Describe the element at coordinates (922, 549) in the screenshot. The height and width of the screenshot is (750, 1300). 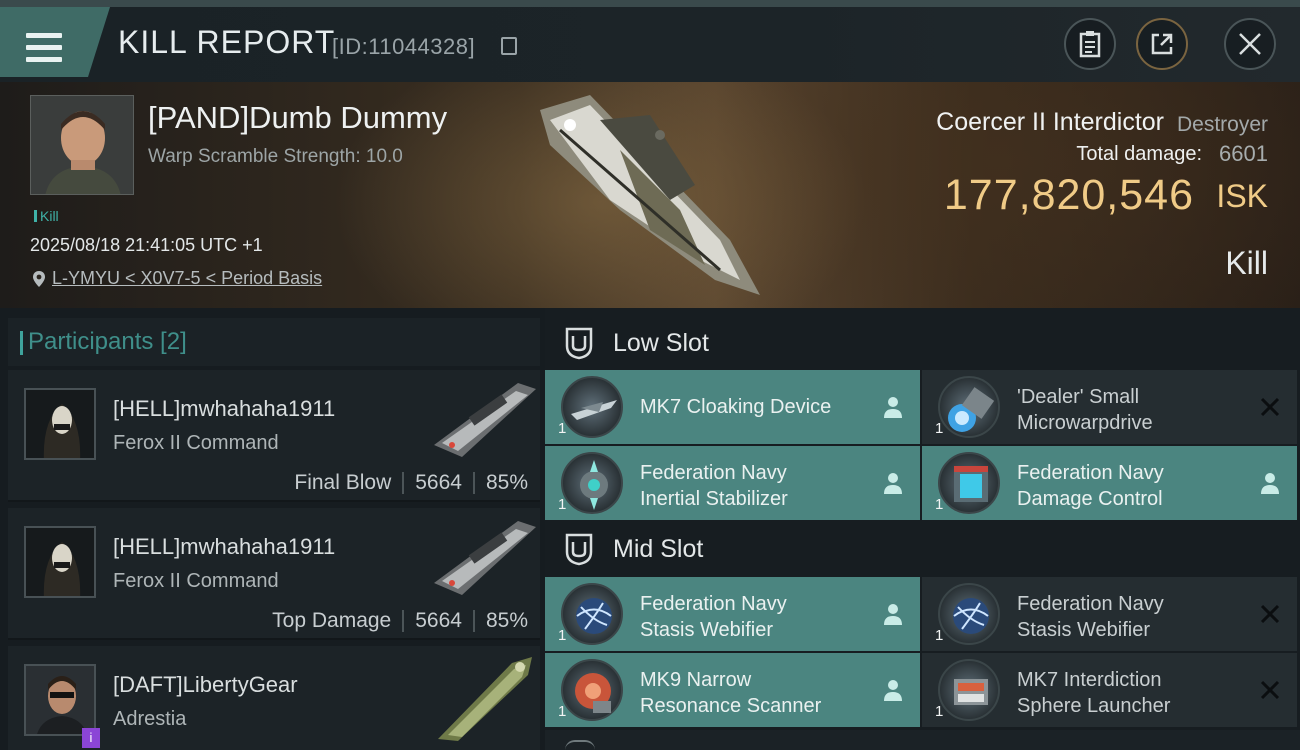
I see `mid-slot-header: Mid Slot` at that location.